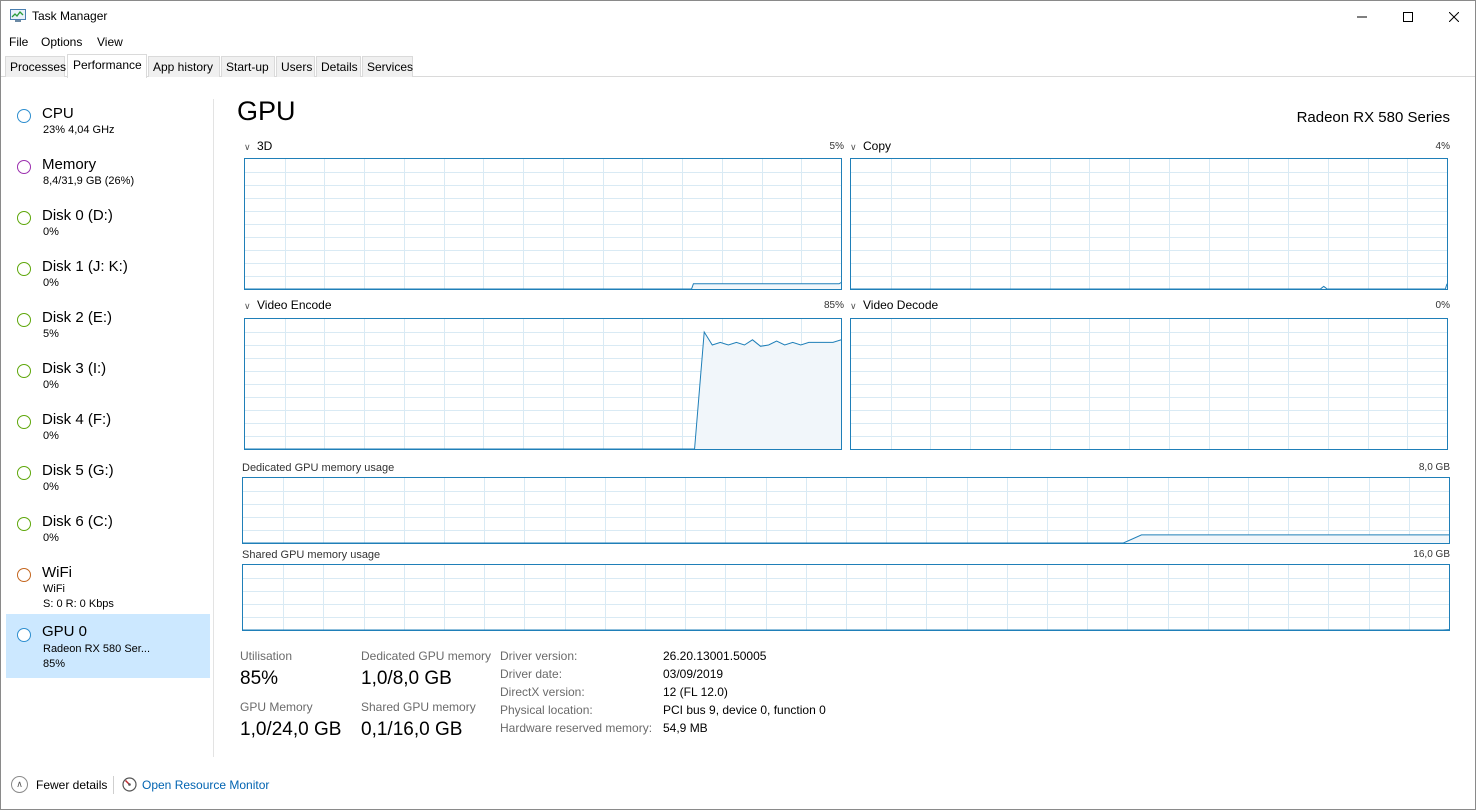 The image size is (1476, 810). What do you see at coordinates (61, 42) in the screenshot?
I see `menu-options: Options` at bounding box center [61, 42].